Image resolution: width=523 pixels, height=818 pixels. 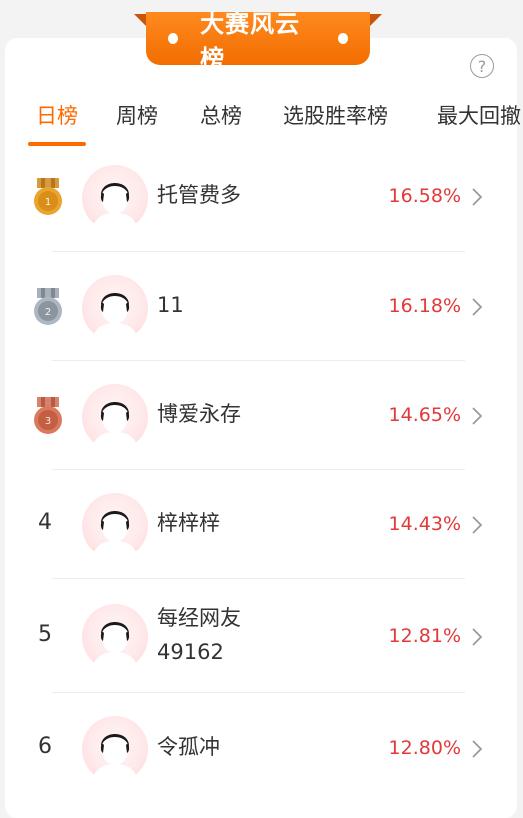 I want to click on banner-body: 大赛风云榜, so click(x=258, y=41).